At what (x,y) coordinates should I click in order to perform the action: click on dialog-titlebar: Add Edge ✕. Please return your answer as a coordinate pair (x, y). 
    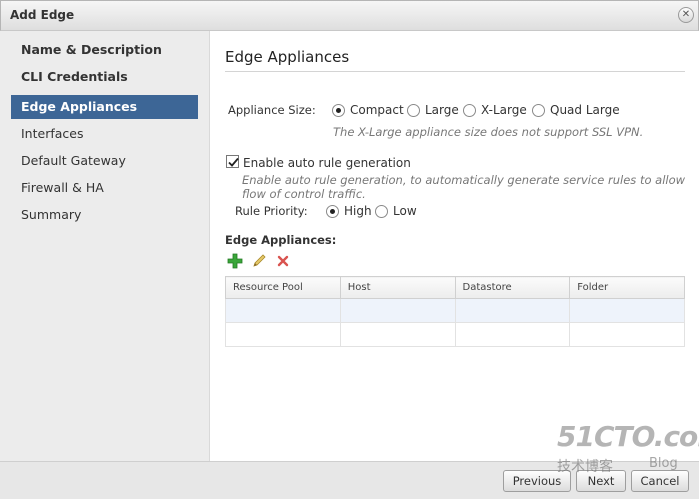
    Looking at the image, I should click on (349, 15).